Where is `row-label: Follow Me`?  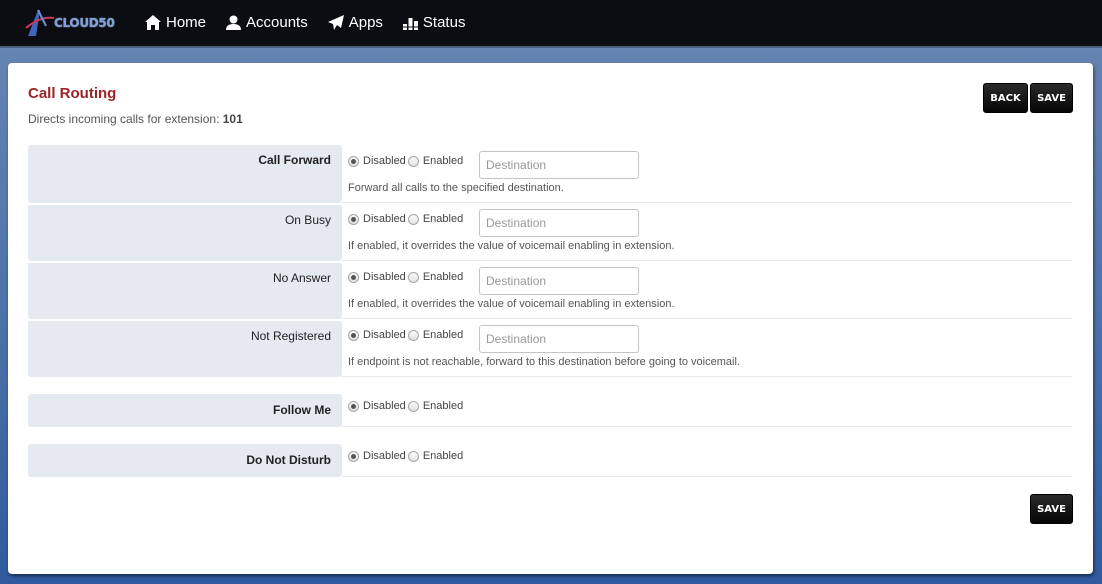
row-label: Follow Me is located at coordinates (185, 410).